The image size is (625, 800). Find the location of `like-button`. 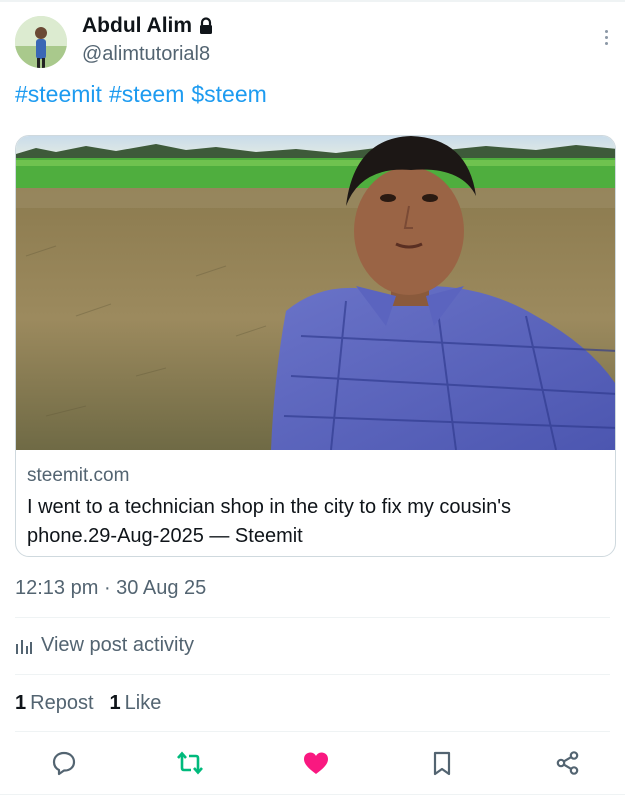

like-button is located at coordinates (316, 763).